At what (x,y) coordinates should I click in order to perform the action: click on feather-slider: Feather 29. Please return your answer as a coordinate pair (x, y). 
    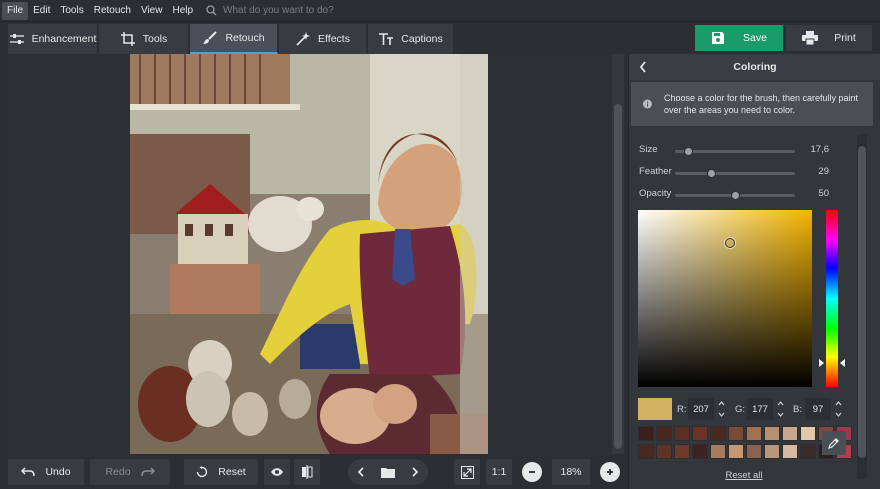
    Looking at the image, I should click on (734, 173).